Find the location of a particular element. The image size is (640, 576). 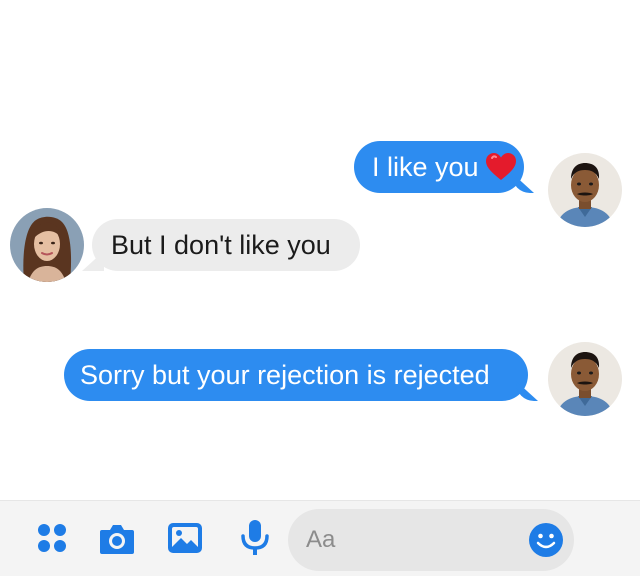

outgoing-message: Sorry but your rejection is rejected is located at coordinates (296, 375).